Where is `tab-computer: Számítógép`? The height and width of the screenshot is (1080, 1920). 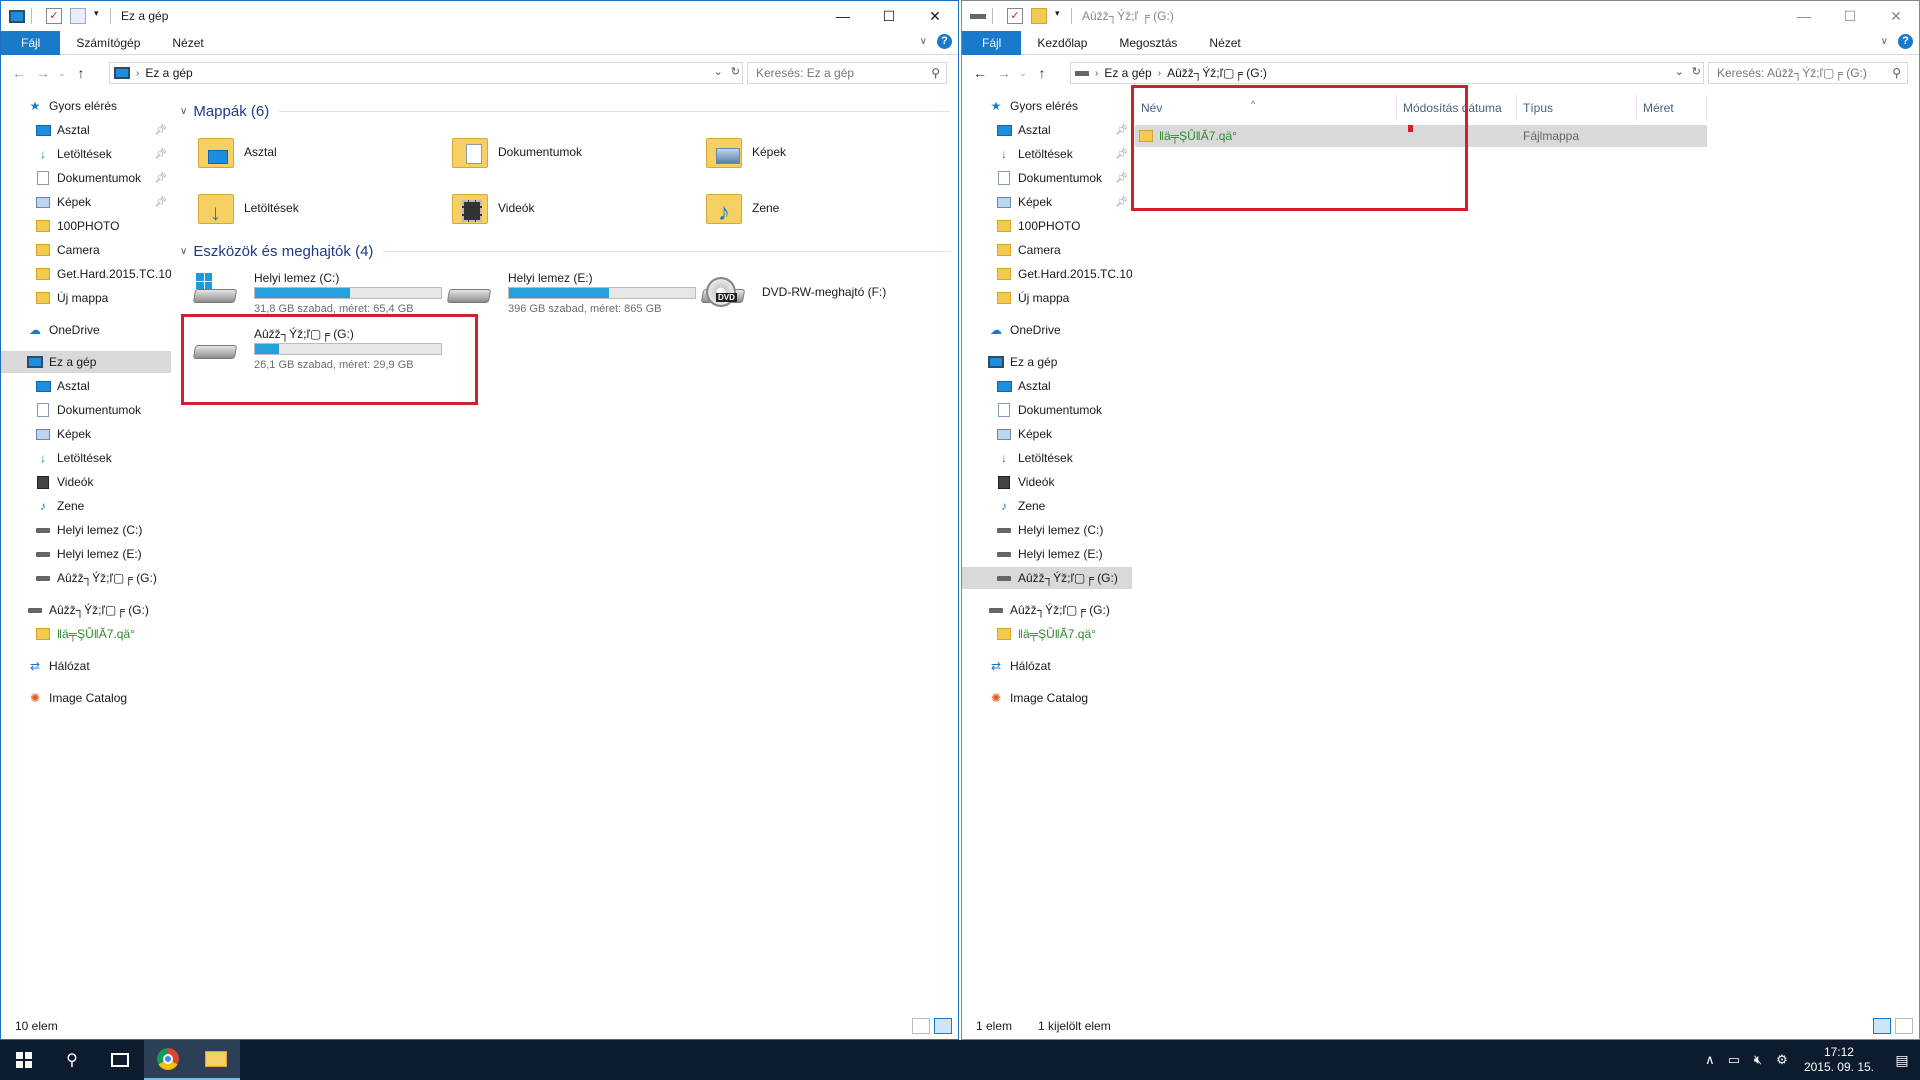
tab-computer: Számítógép is located at coordinates (108, 43).